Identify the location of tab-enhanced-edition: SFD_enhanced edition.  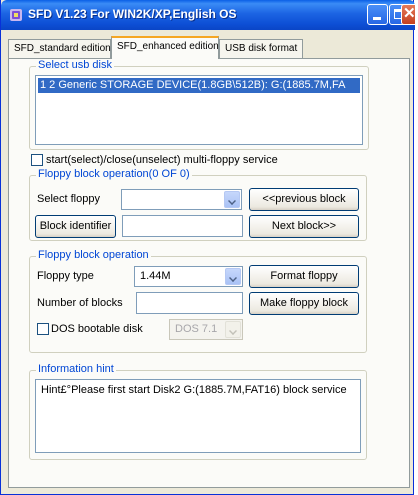
(165, 47).